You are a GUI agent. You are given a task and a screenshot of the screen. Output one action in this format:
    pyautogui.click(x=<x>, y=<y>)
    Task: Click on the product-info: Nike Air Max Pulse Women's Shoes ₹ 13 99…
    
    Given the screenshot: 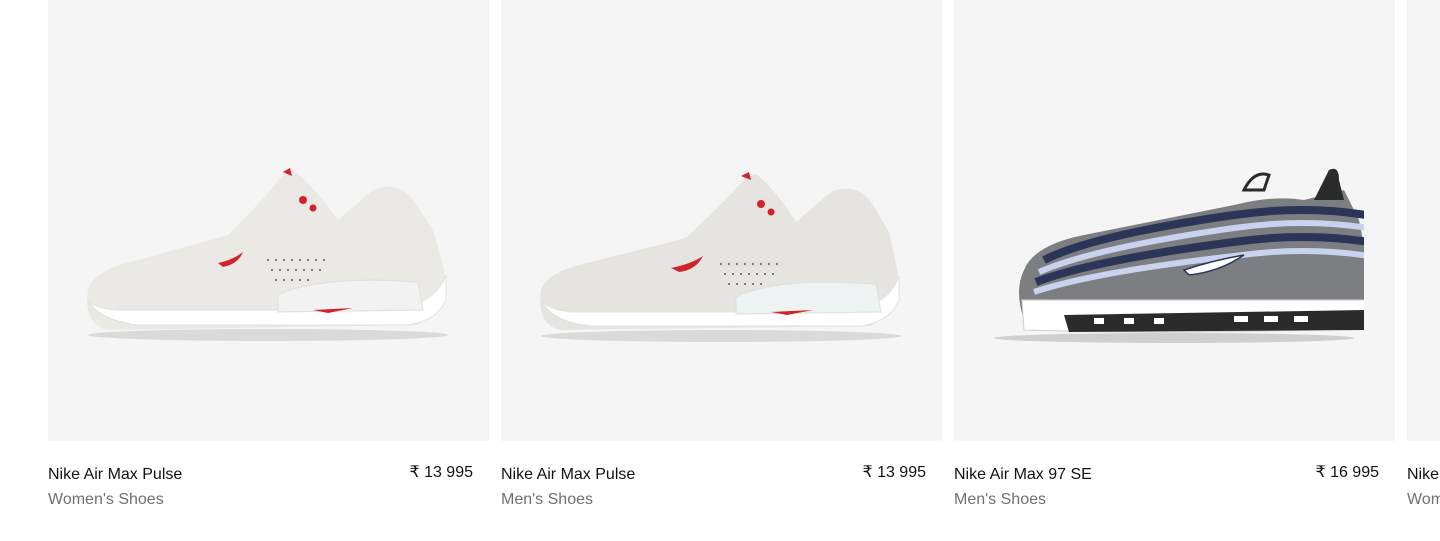 What is the action you would take?
    pyautogui.click(x=268, y=475)
    